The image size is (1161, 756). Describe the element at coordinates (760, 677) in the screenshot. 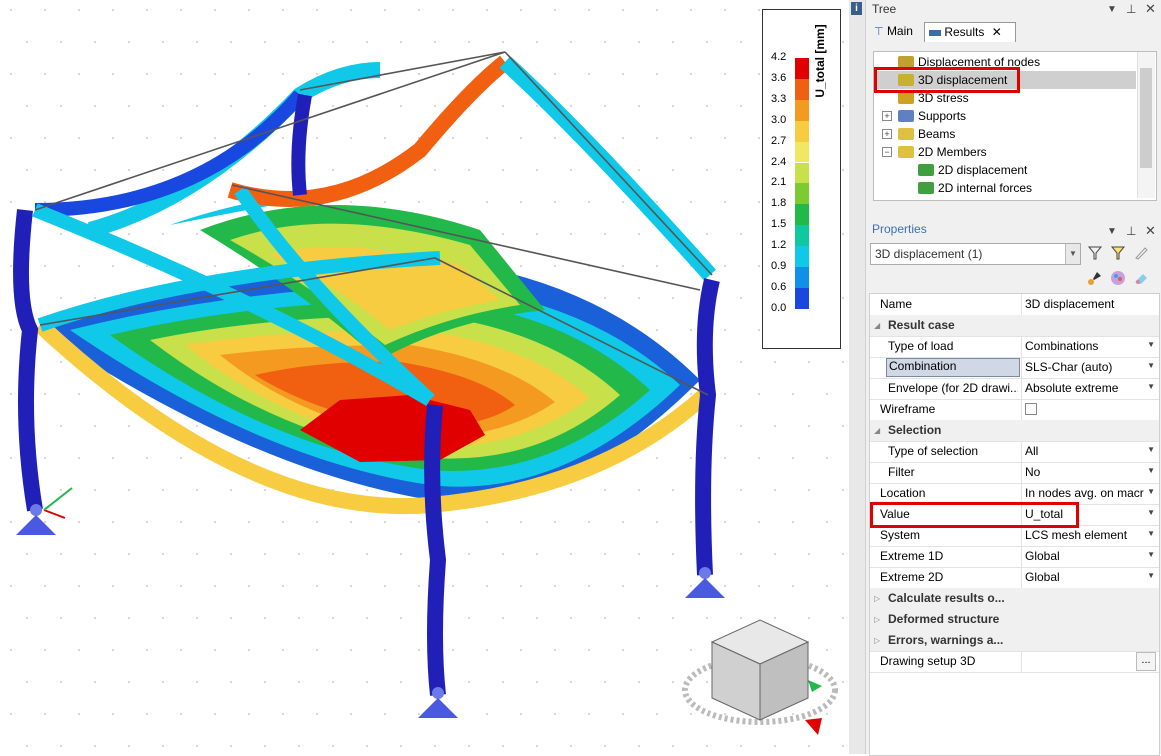

I see `view-cube` at that location.